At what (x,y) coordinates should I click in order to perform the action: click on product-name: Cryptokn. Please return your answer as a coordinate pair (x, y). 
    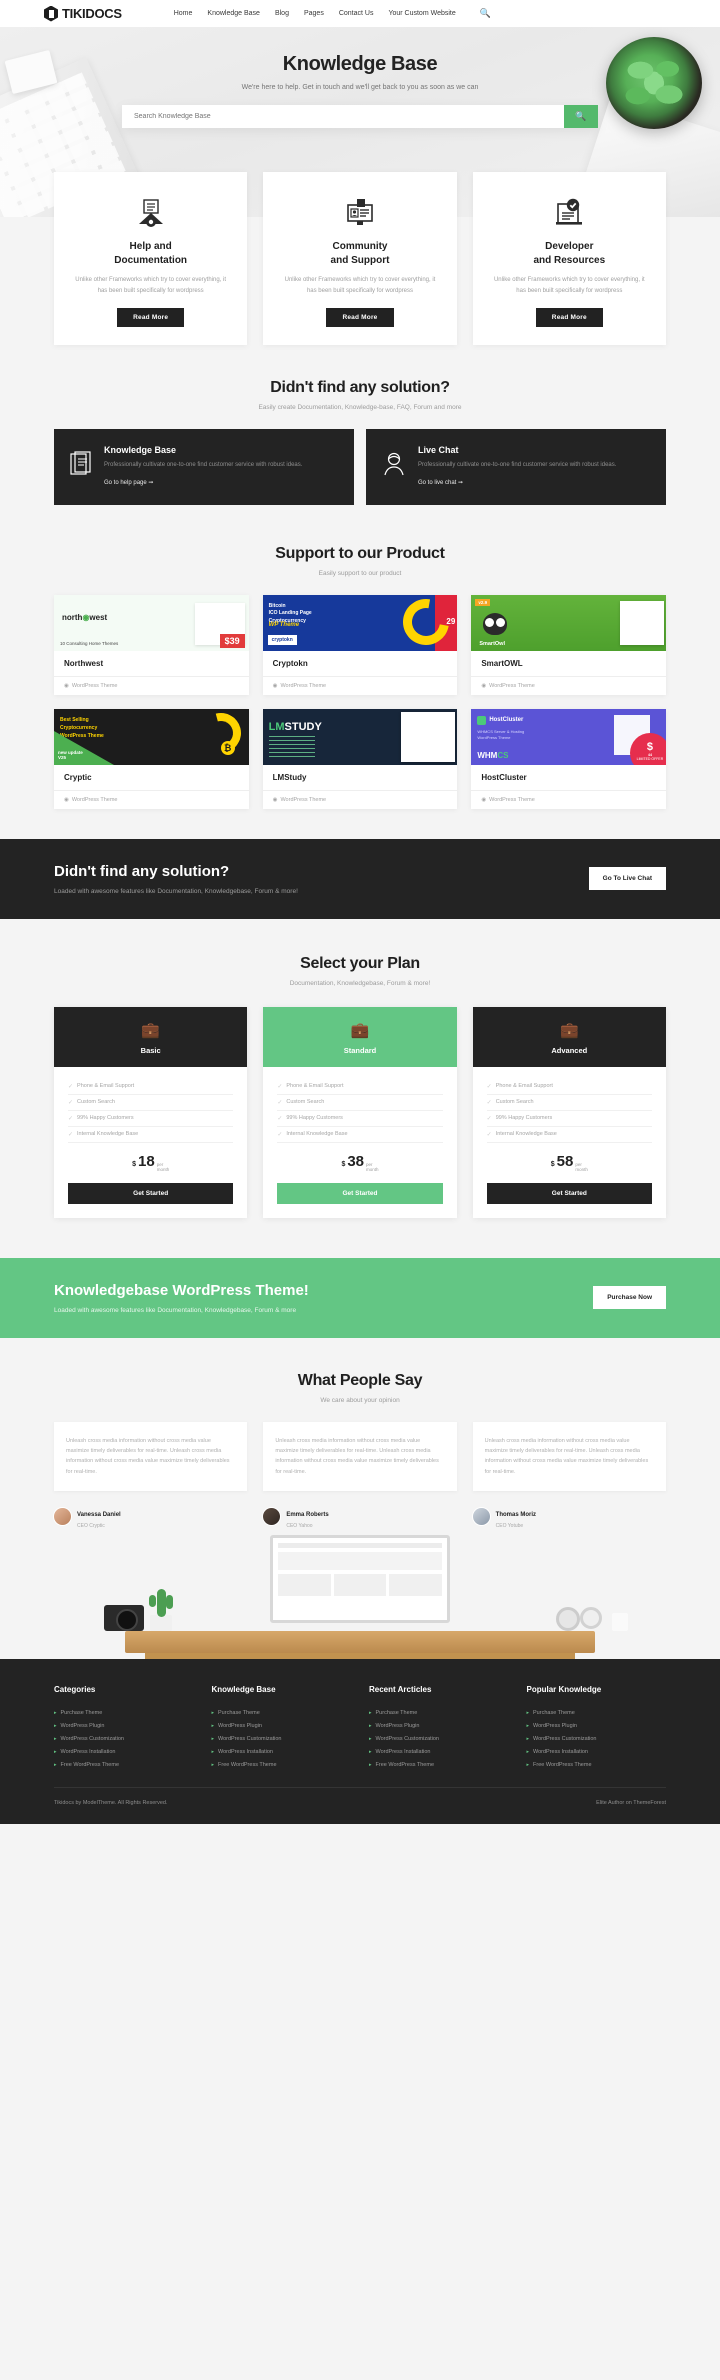
    Looking at the image, I should click on (290, 663).